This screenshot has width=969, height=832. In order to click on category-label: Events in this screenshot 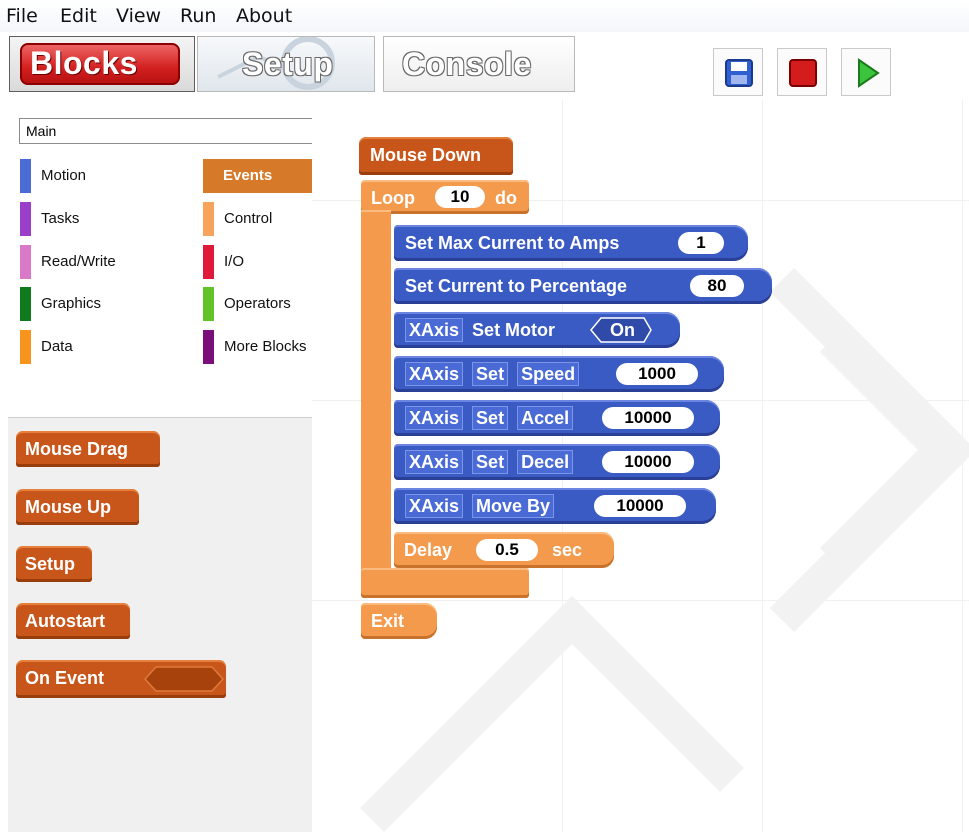, I will do `click(248, 175)`.